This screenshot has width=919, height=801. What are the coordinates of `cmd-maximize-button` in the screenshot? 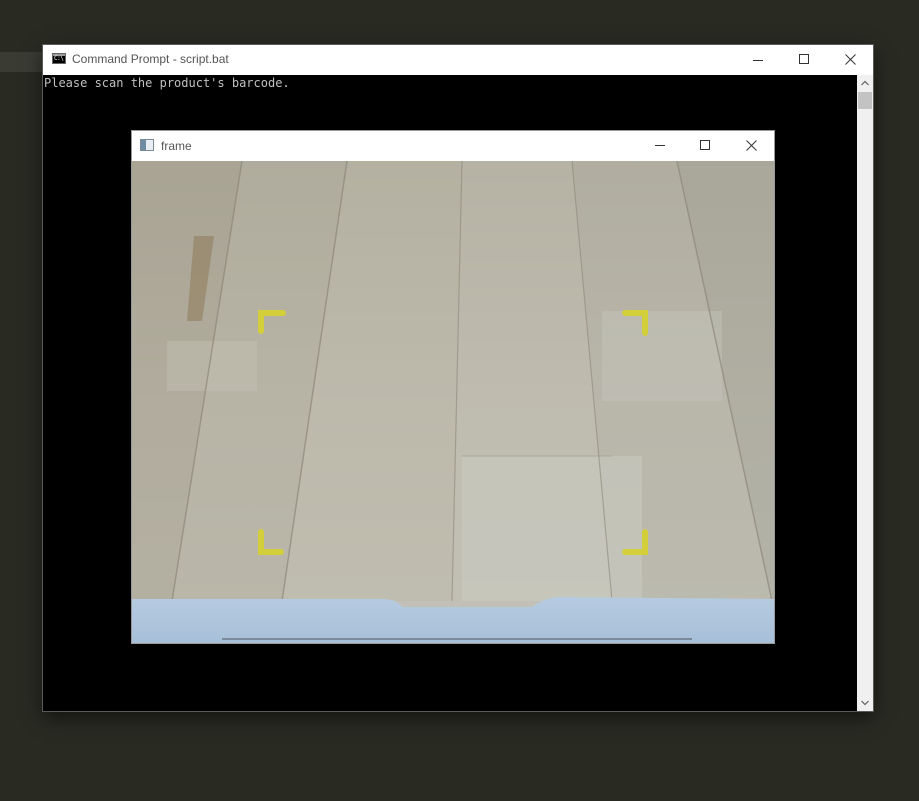 It's located at (804, 60).